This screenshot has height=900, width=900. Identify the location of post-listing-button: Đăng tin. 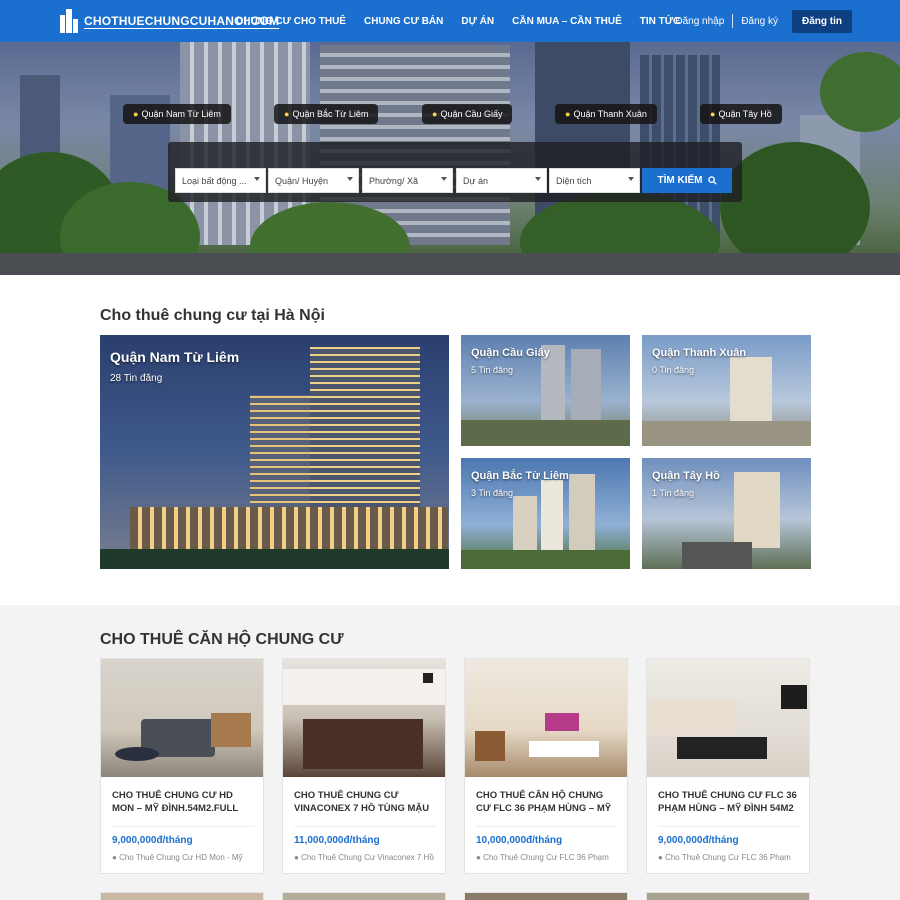
(822, 21).